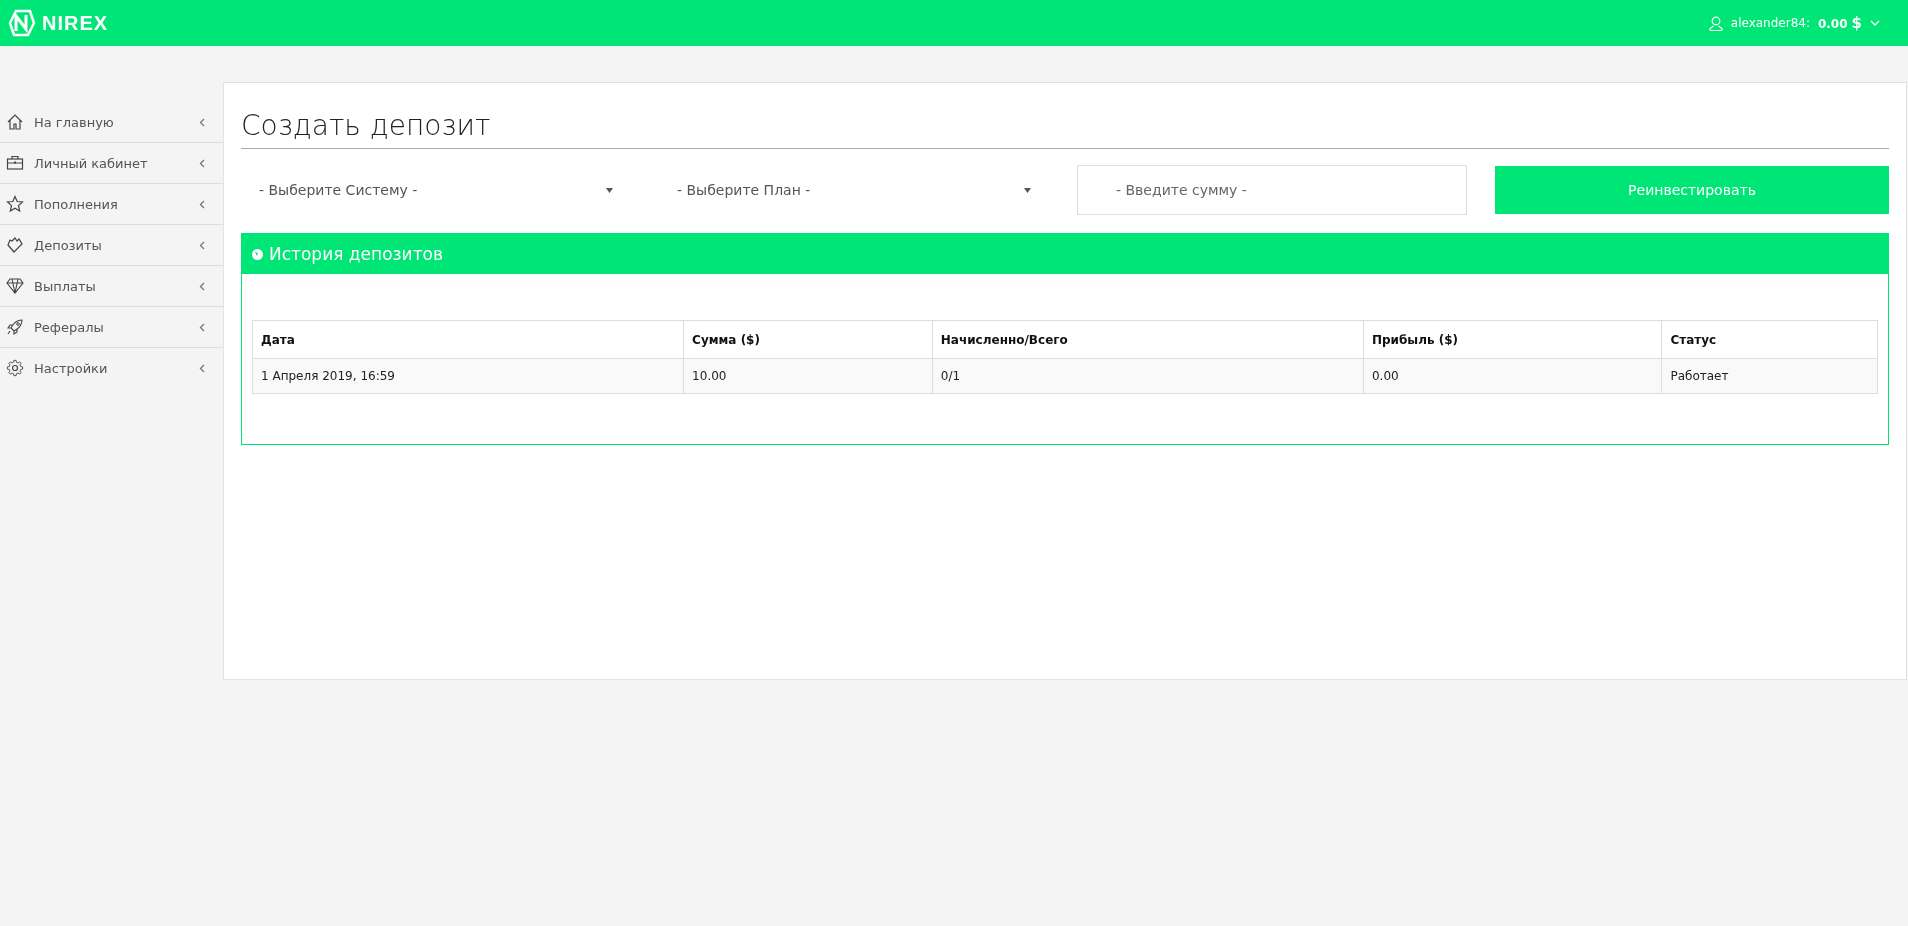 The width and height of the screenshot is (1908, 926). What do you see at coordinates (15, 368) in the screenshot?
I see `gear-icon` at bounding box center [15, 368].